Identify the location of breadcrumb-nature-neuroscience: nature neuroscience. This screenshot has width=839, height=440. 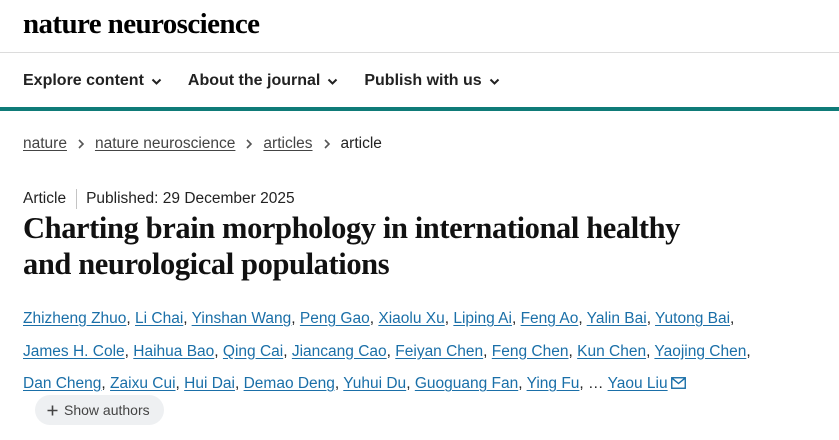
(165, 144).